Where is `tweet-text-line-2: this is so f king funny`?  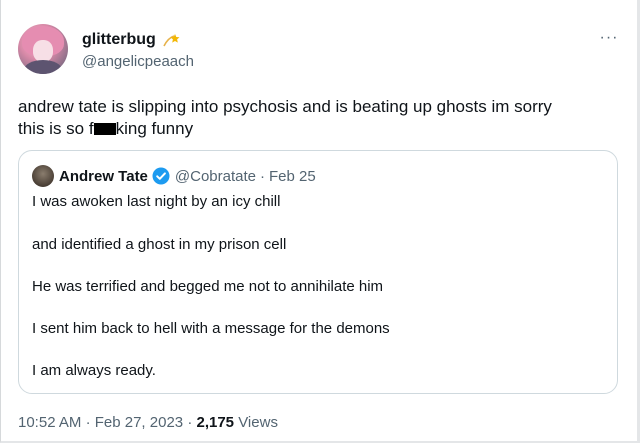 tweet-text-line-2: this is so f king funny is located at coordinates (318, 129).